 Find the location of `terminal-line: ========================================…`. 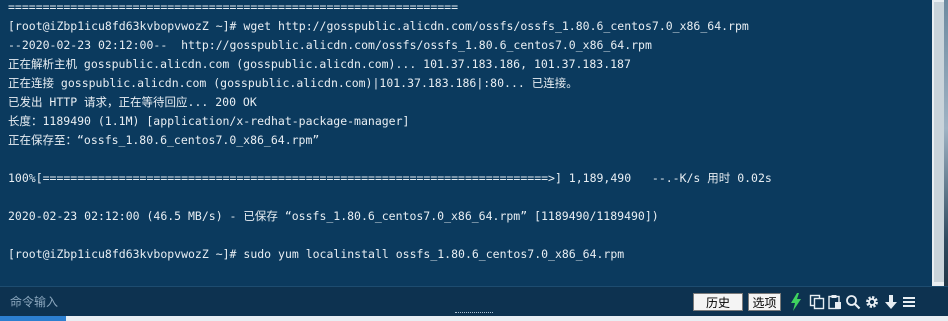

terminal-line: ========================================… is located at coordinates (233, 7).